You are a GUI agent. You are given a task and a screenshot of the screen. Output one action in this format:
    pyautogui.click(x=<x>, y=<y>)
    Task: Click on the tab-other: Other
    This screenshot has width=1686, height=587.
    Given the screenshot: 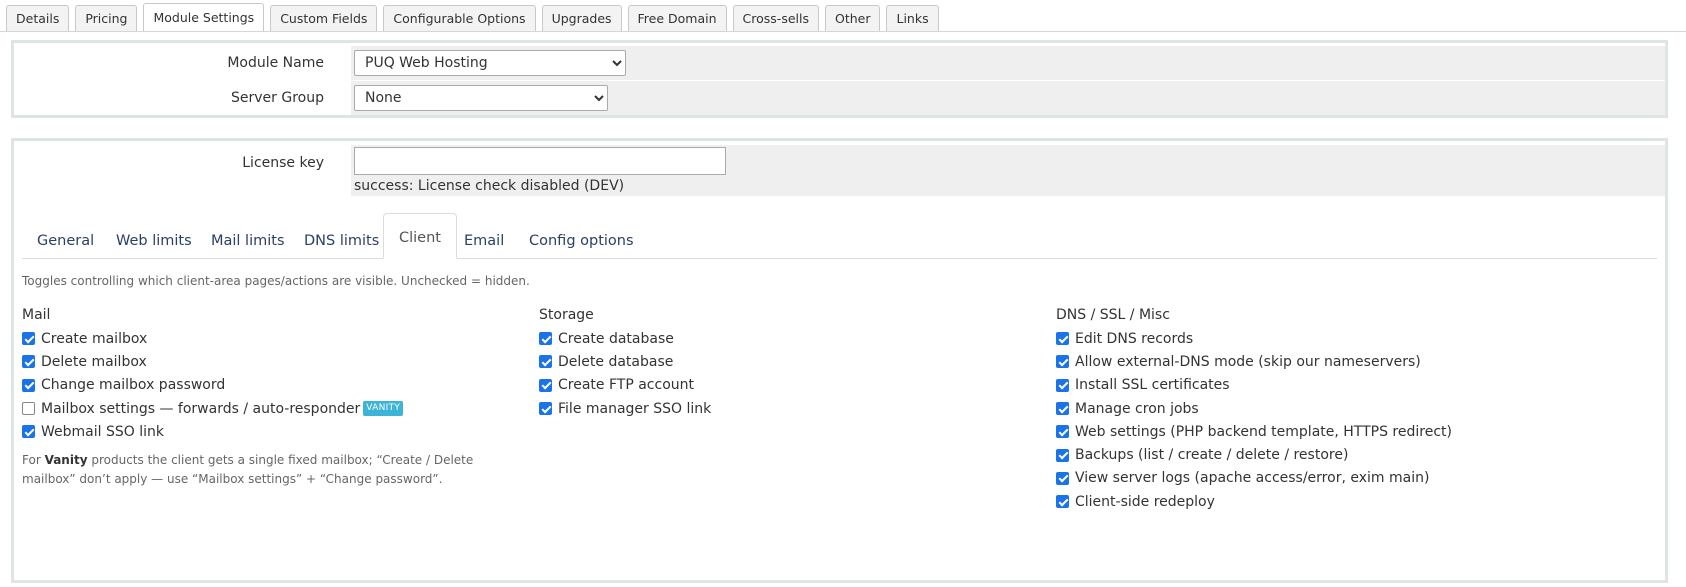 What is the action you would take?
    pyautogui.click(x=852, y=18)
    